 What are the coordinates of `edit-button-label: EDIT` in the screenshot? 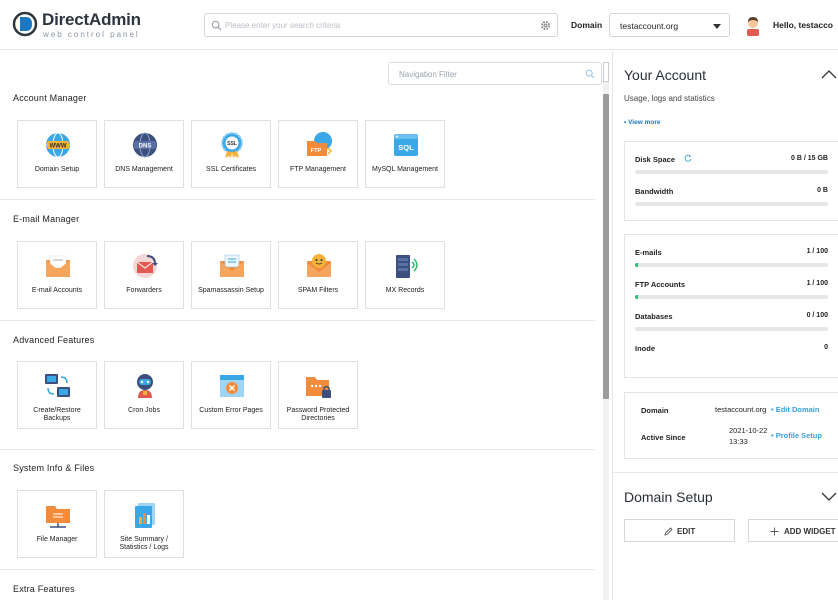 It's located at (686, 531).